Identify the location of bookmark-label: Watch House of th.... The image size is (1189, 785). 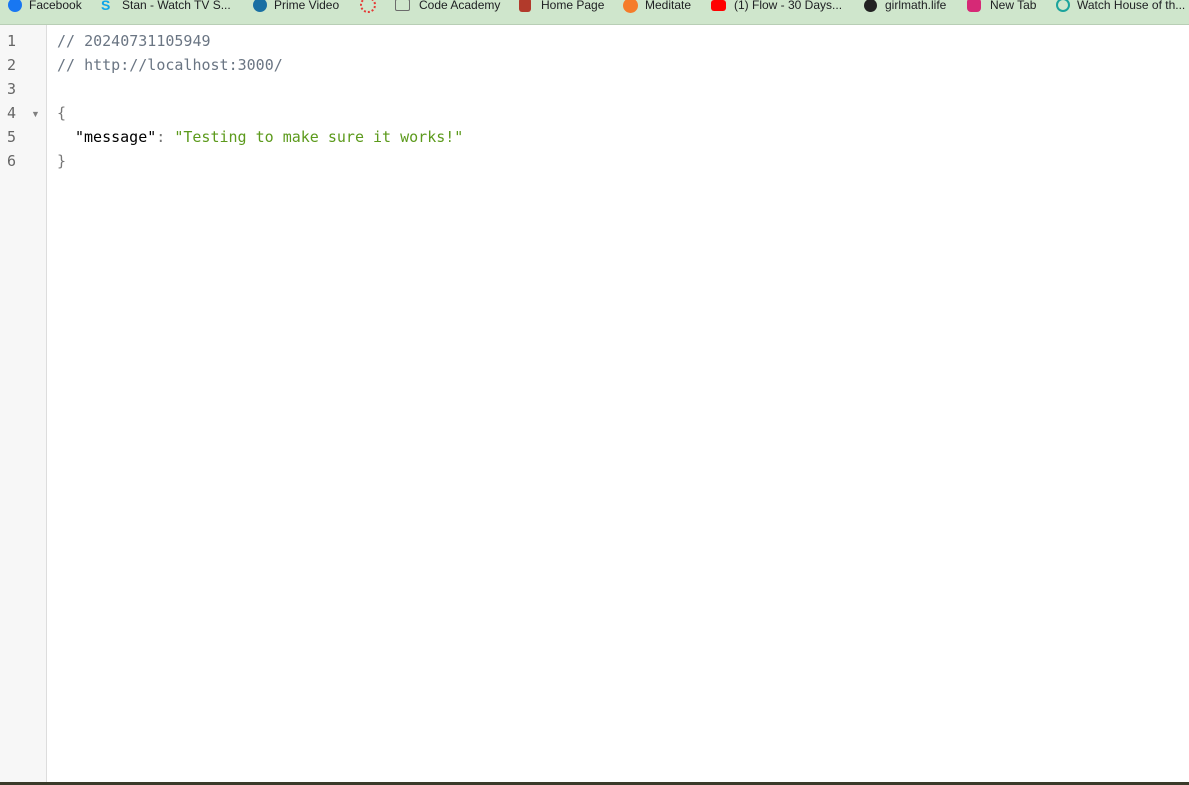
(1131, 6).